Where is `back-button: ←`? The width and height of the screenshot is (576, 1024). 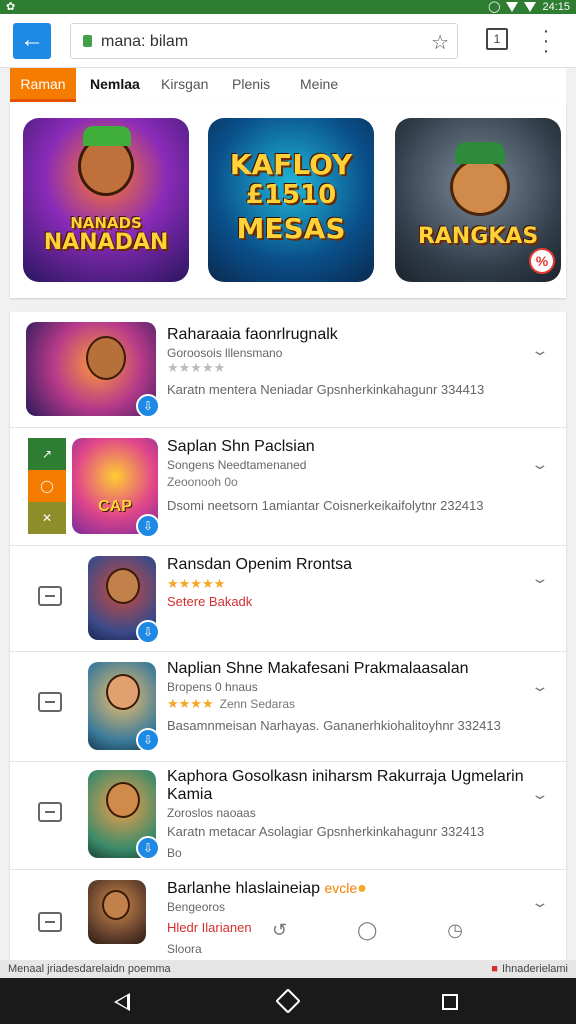
back-button: ← is located at coordinates (32, 41).